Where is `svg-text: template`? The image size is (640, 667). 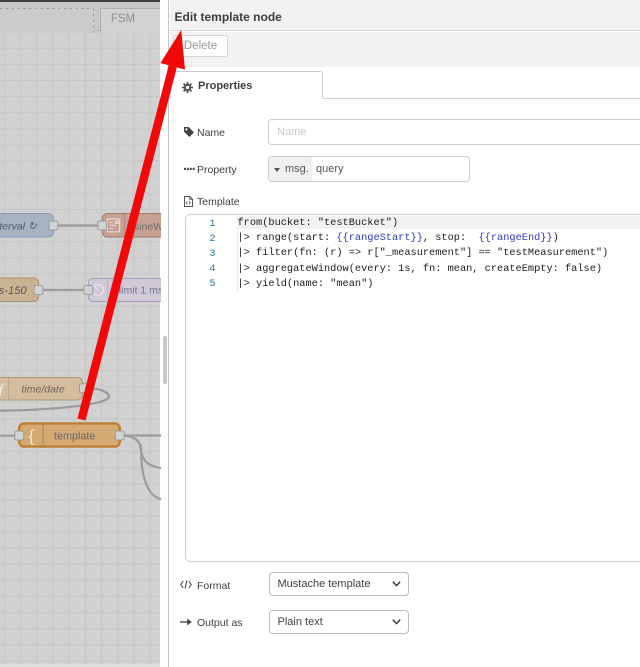
svg-text: template is located at coordinates (74, 436).